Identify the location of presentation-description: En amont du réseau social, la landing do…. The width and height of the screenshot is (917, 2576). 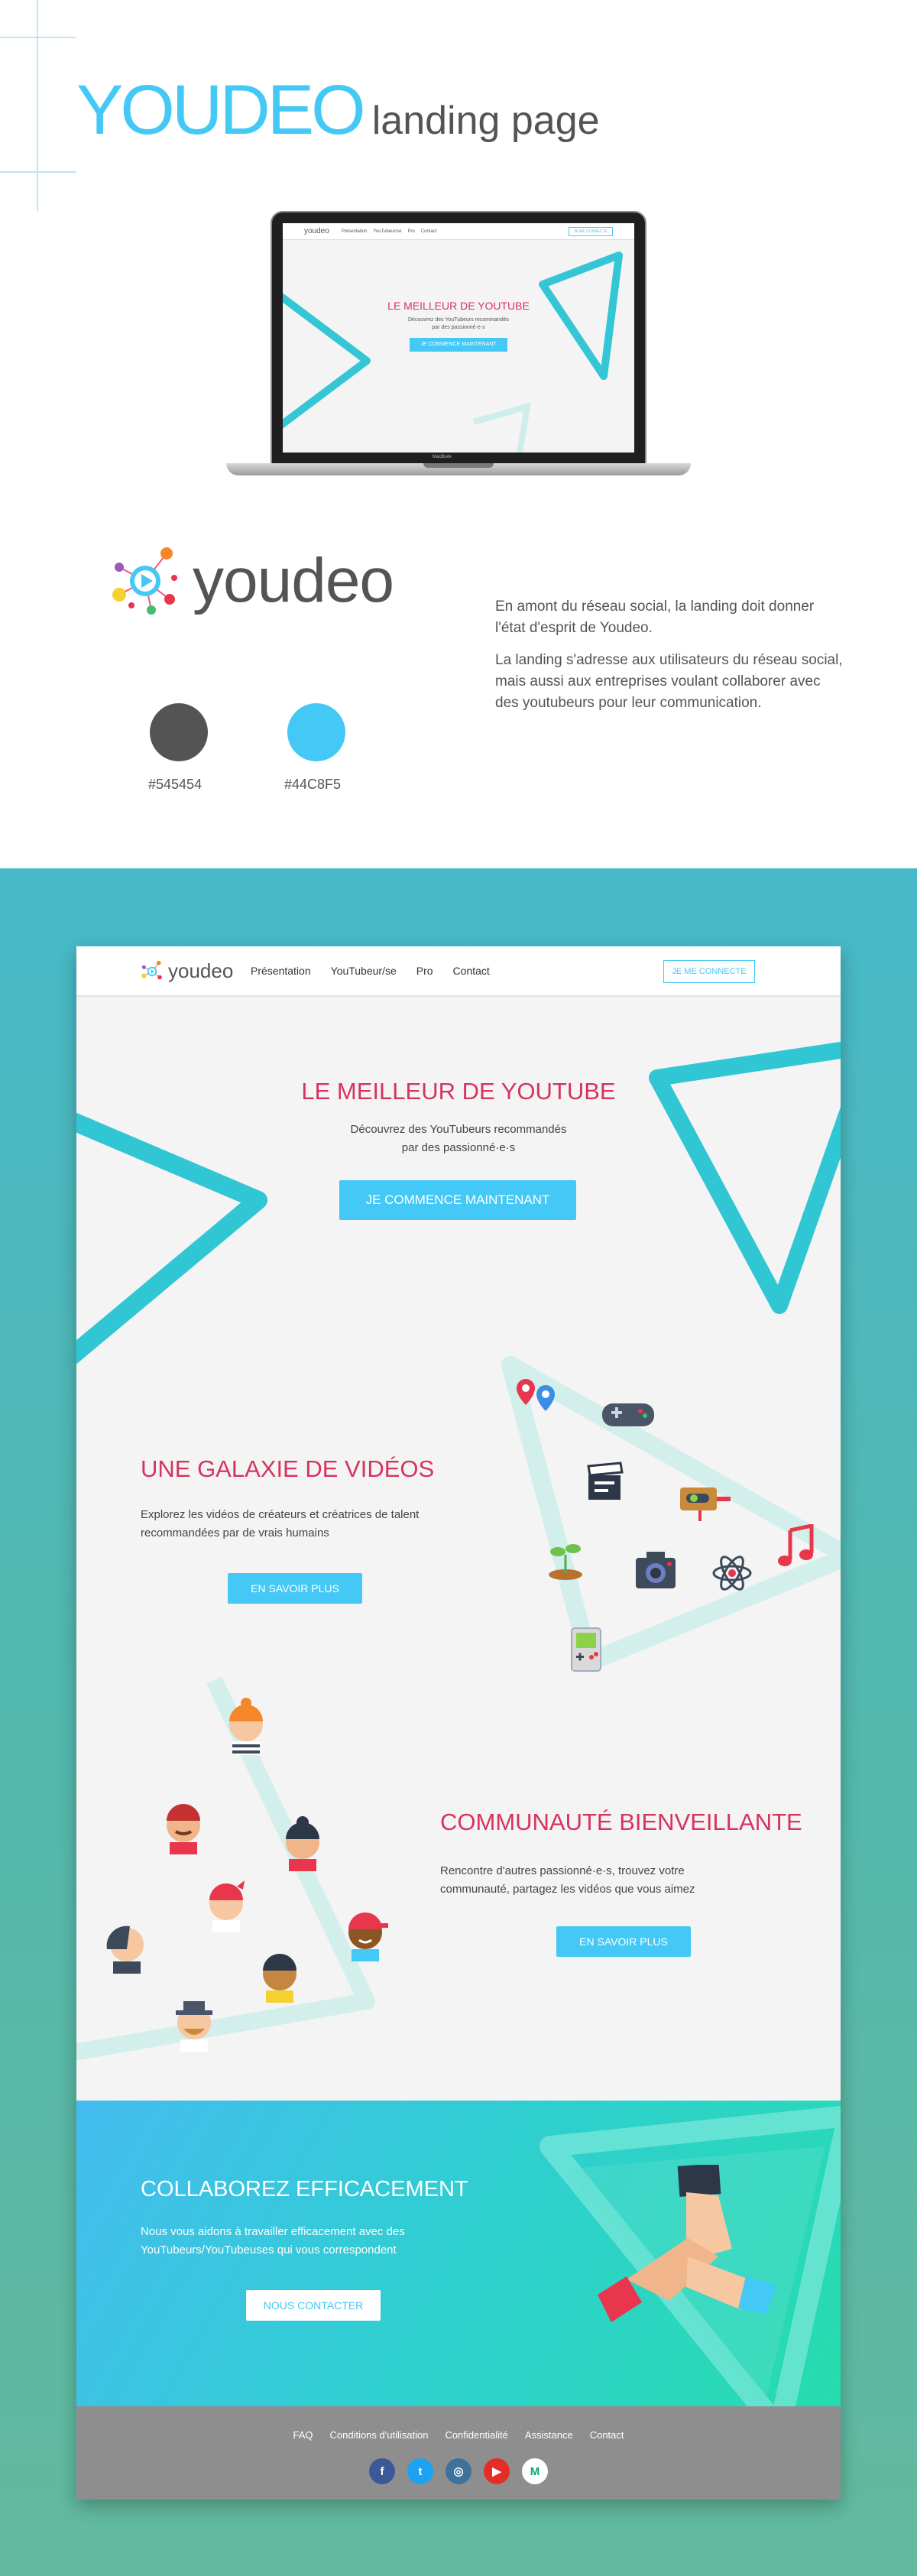
(671, 655).